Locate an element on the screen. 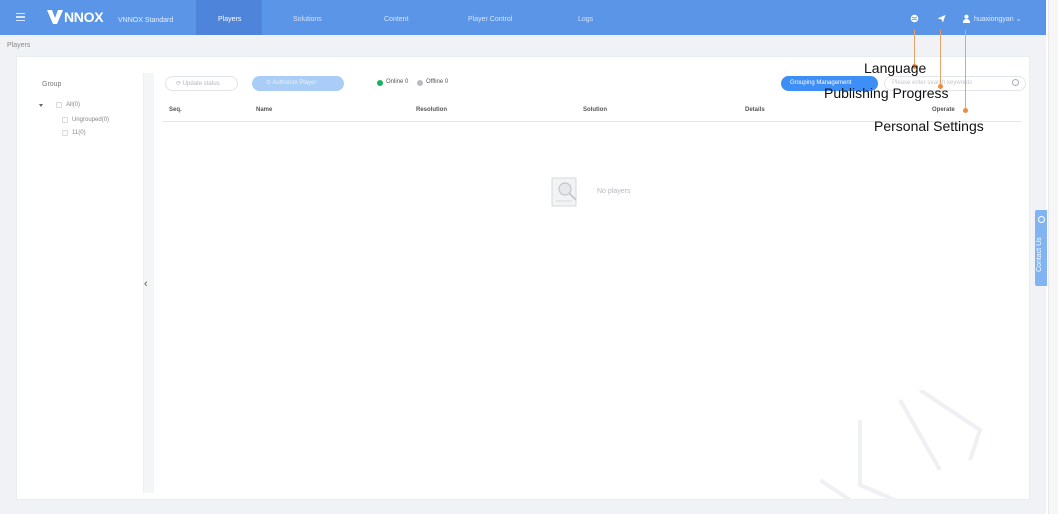 This screenshot has height=514, width=1058. authorize-player-button: ⊙ Authorize Player is located at coordinates (298, 83).